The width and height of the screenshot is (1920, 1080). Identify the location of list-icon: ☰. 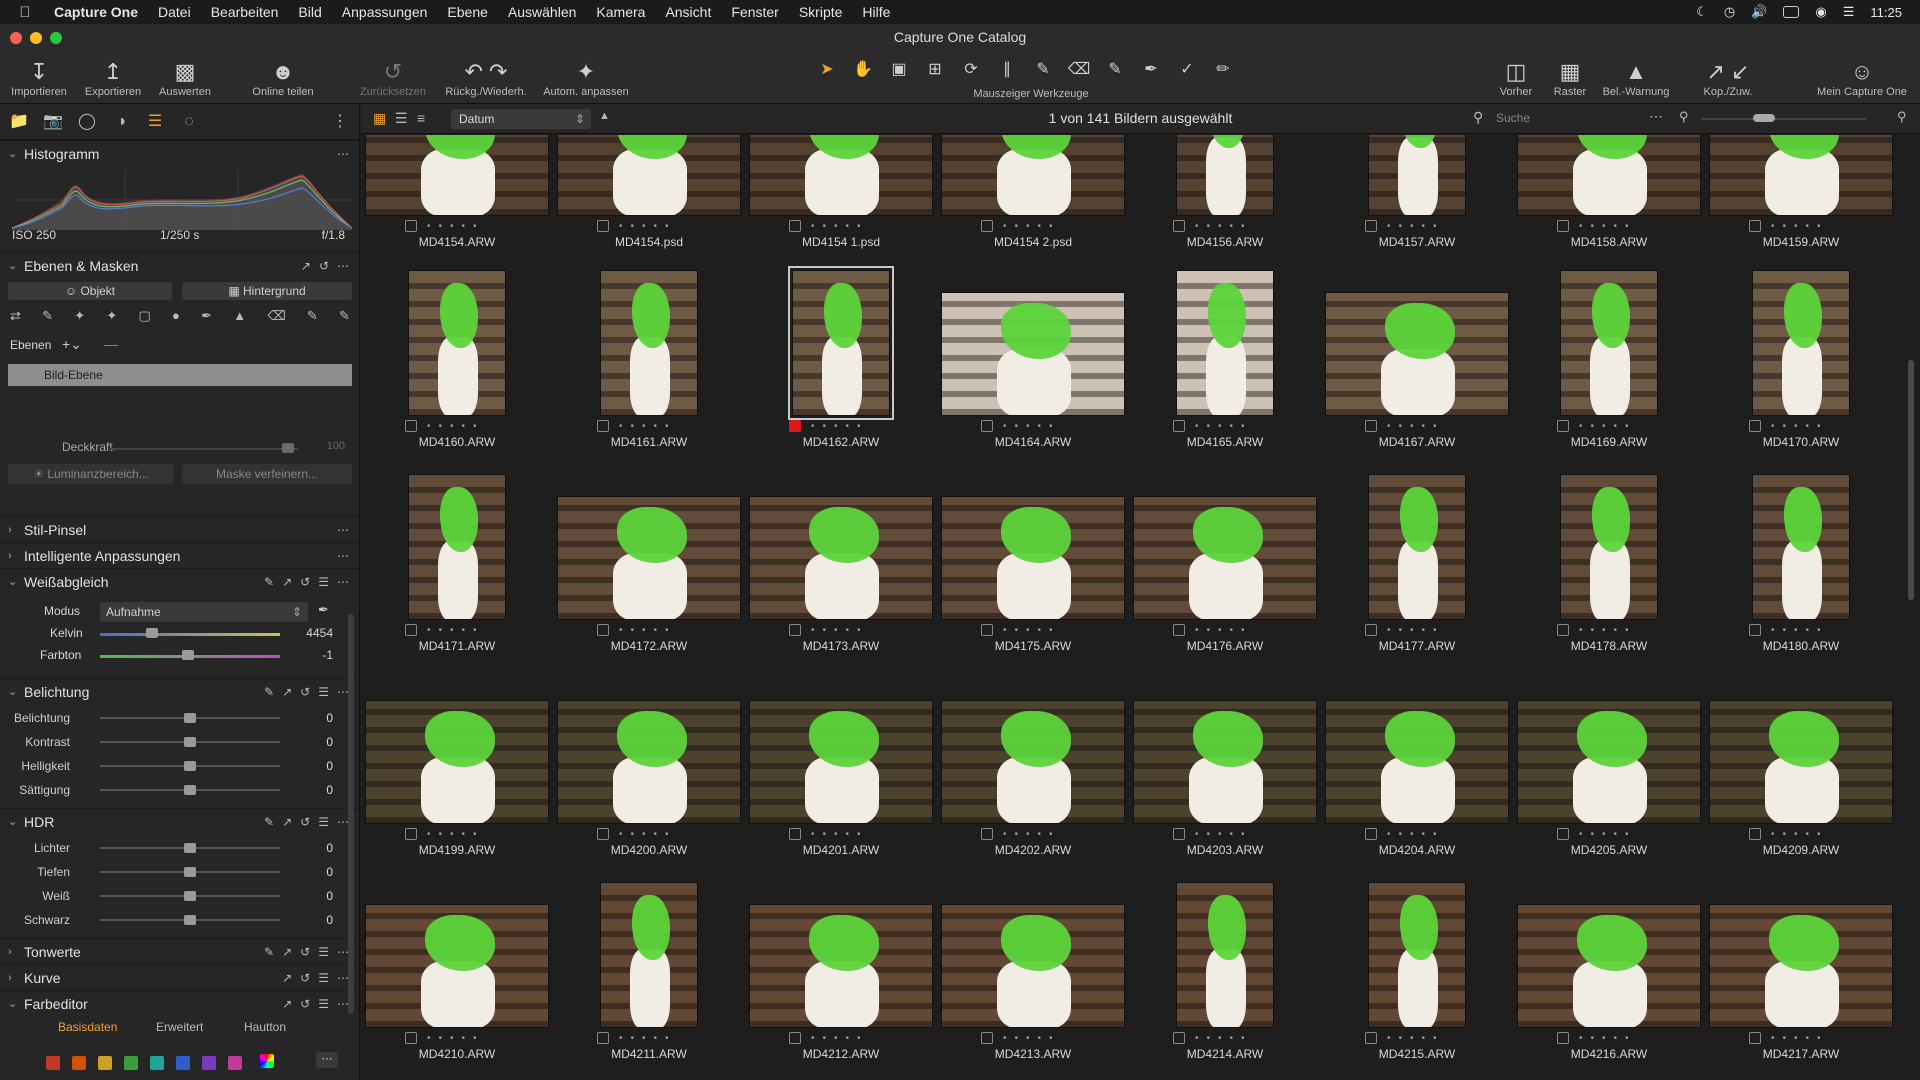
(323, 1004).